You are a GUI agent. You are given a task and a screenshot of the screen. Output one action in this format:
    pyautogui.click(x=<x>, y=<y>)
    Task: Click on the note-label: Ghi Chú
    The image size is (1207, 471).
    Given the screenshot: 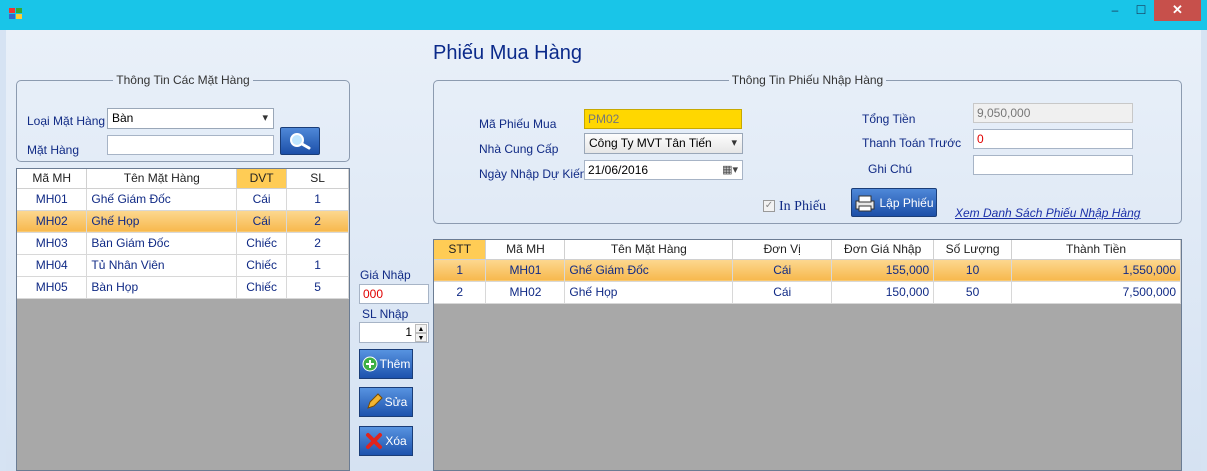 What is the action you would take?
    pyautogui.click(x=890, y=169)
    